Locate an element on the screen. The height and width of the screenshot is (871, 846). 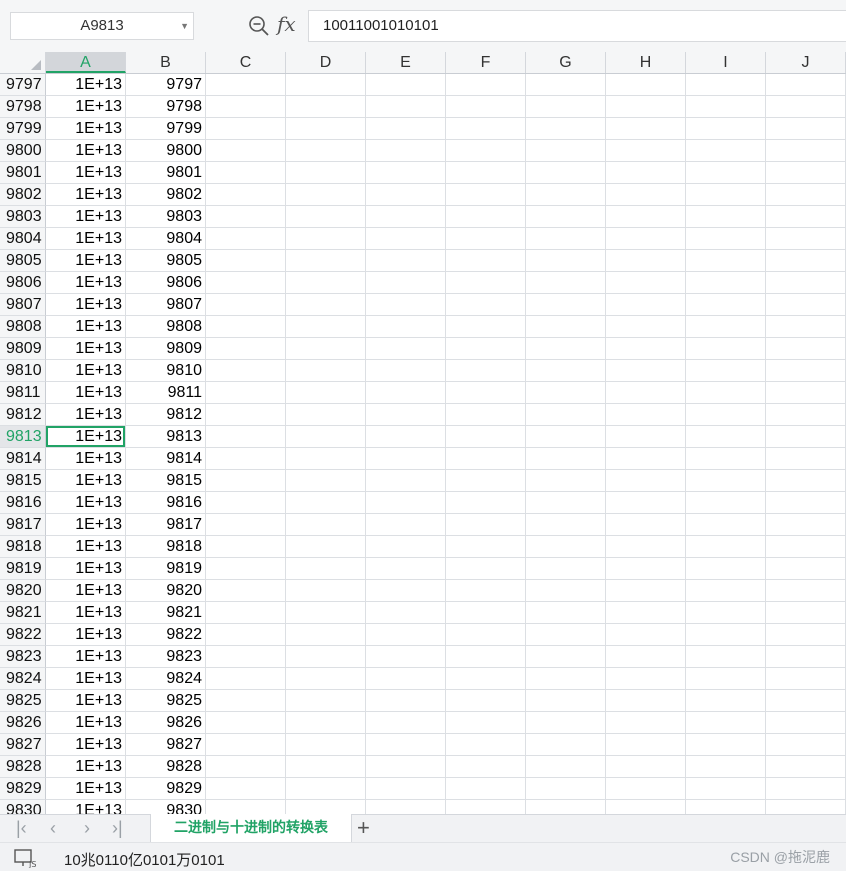
row-header: 9825 is located at coordinates (23, 701).